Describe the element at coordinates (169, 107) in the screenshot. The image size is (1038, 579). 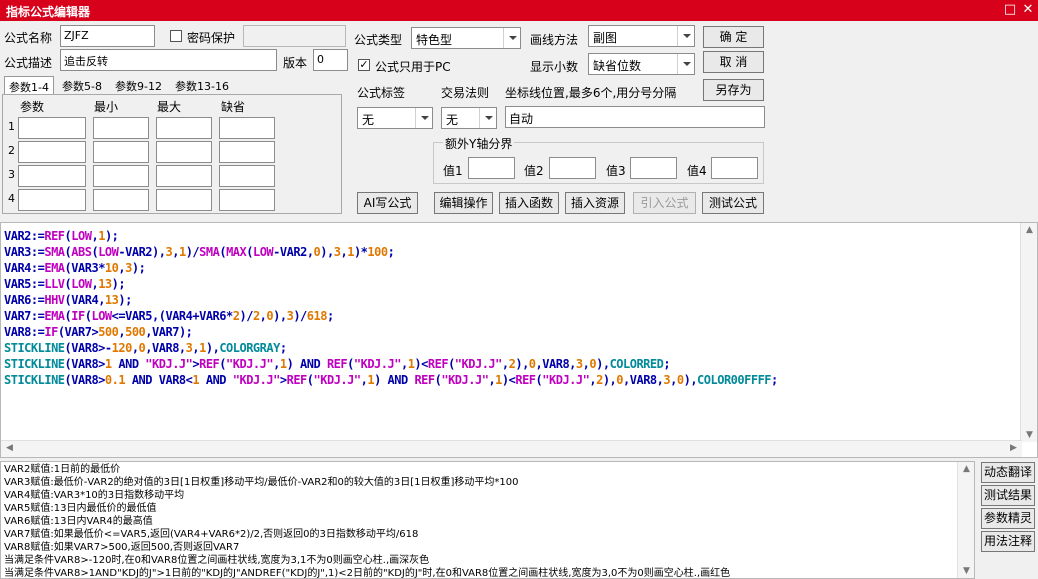
I see `param-header-max: 最大` at that location.